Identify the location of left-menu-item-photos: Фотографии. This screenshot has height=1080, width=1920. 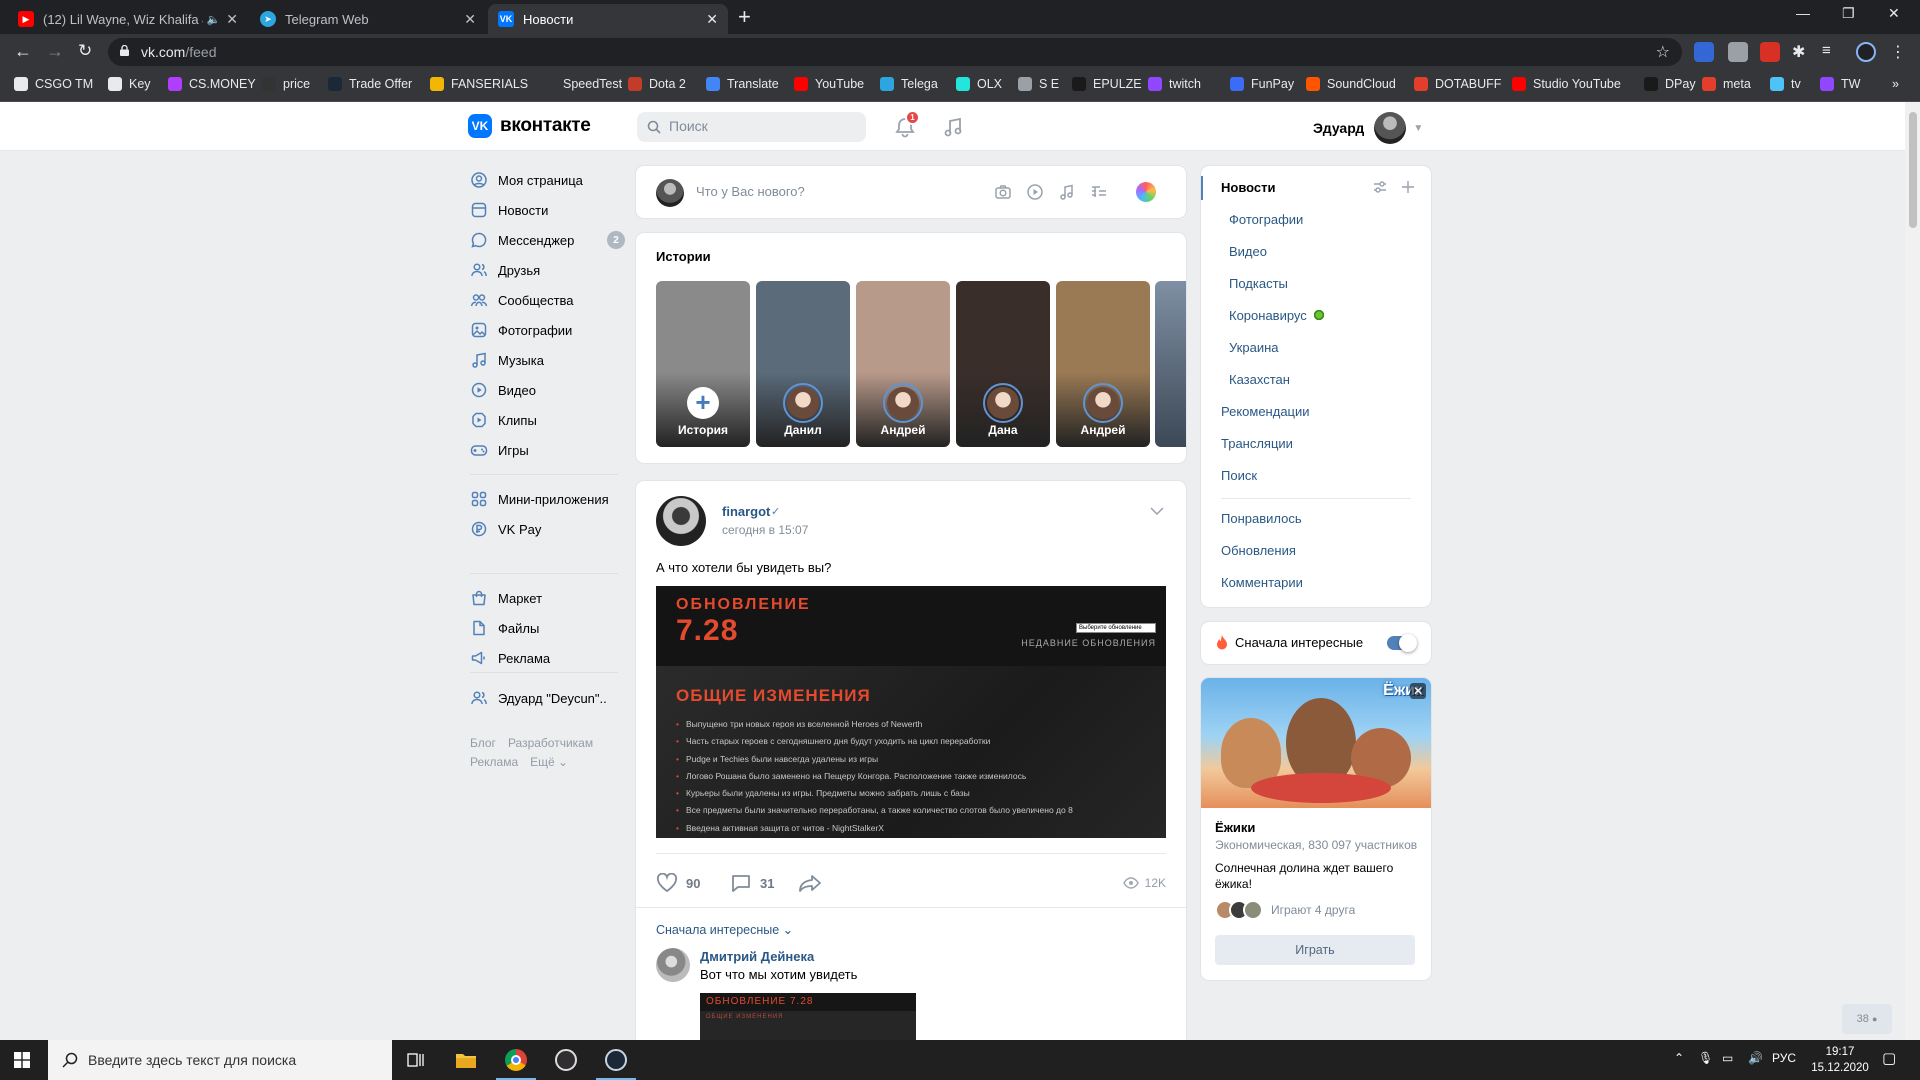
(547, 330).